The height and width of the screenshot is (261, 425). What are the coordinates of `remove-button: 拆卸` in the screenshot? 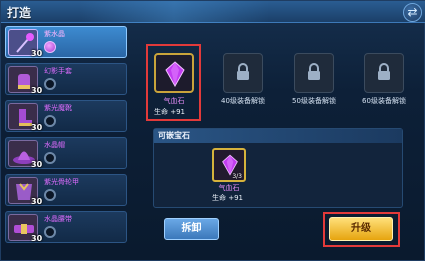 It's located at (191, 229).